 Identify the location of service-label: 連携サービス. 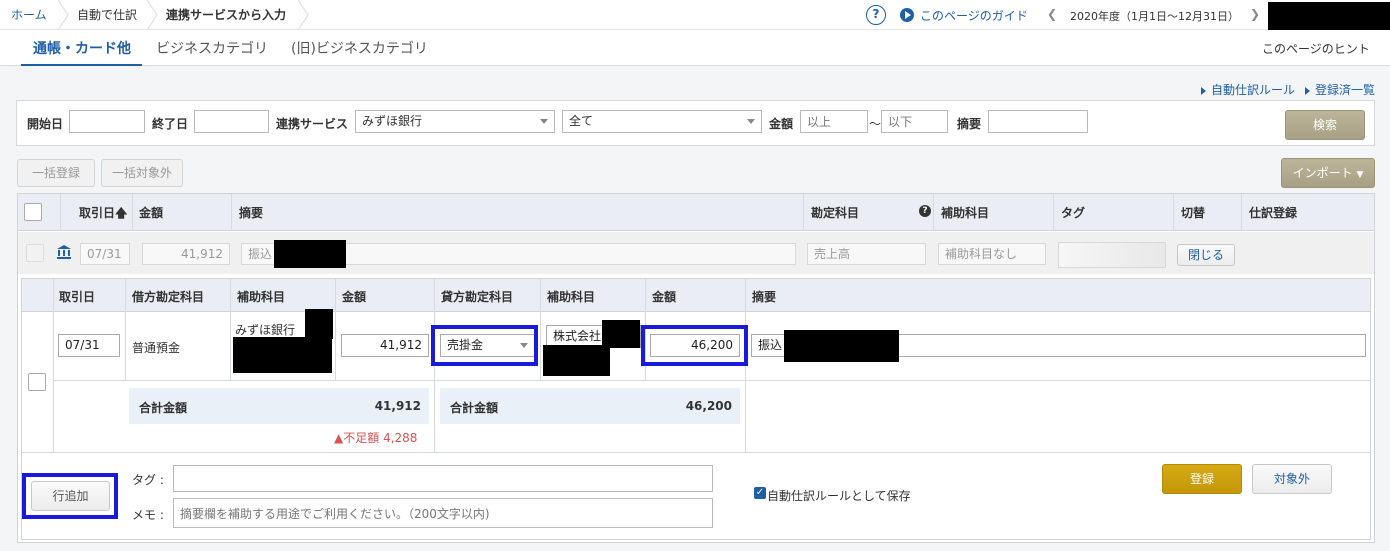
(312, 124).